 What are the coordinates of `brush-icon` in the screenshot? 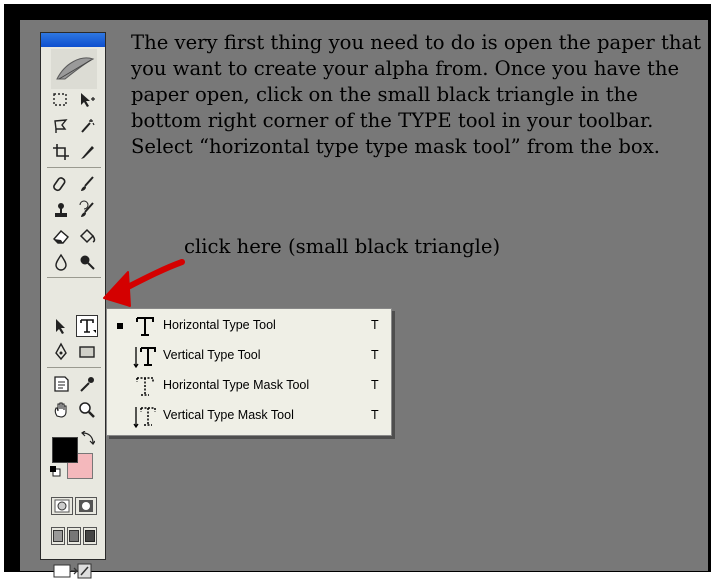 It's located at (87, 184).